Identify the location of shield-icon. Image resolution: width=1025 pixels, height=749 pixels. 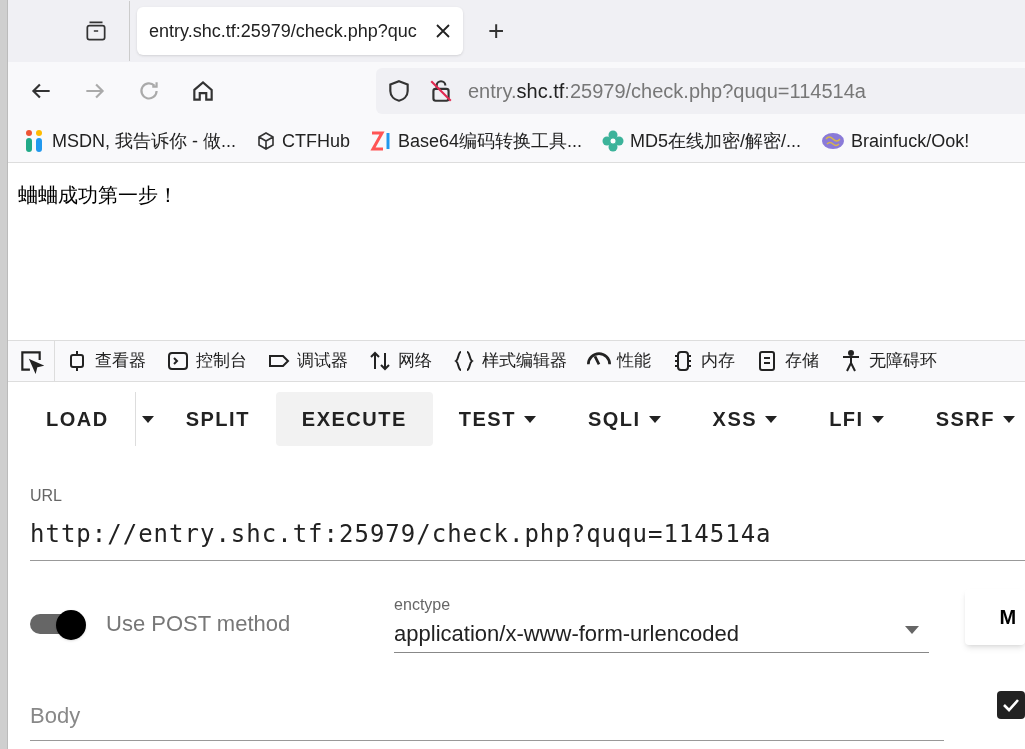
(399, 91).